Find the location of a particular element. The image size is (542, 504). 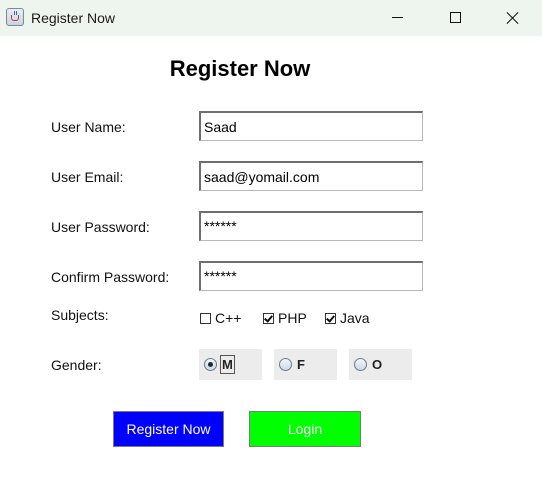

title-bar: Register Now is located at coordinates (271, 18).